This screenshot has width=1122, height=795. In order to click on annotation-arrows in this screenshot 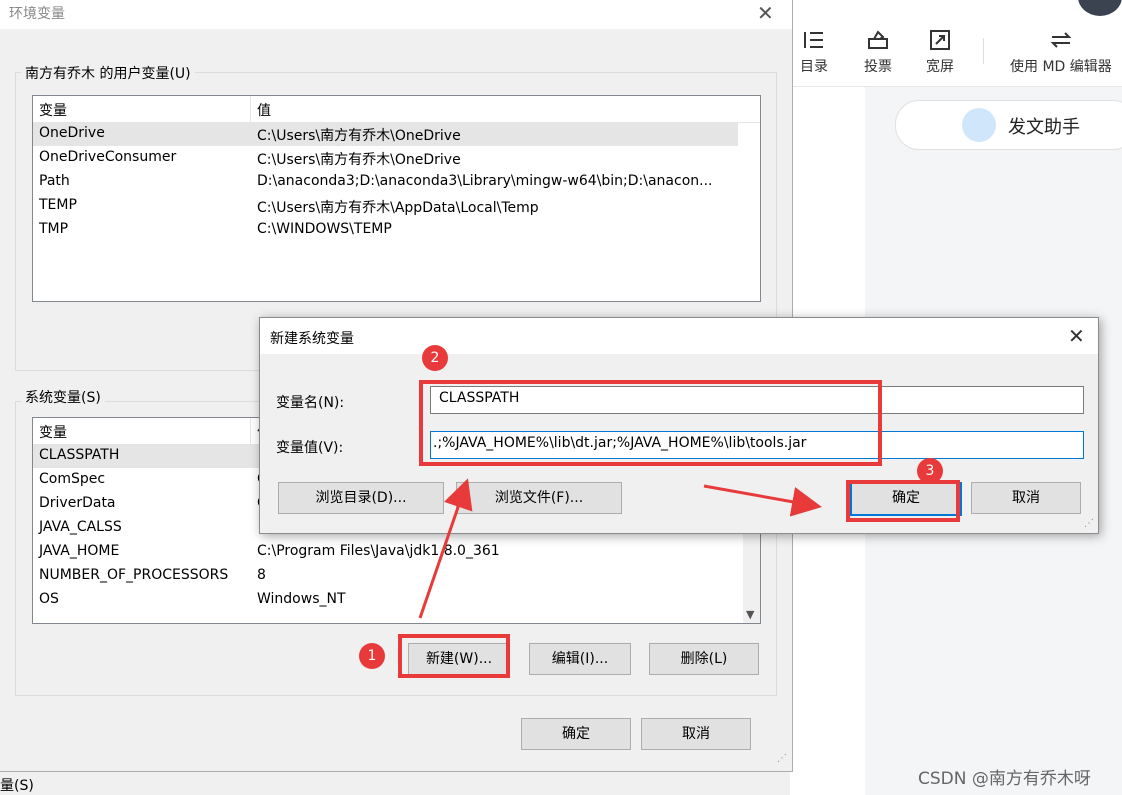, I will do `click(620, 548)`.